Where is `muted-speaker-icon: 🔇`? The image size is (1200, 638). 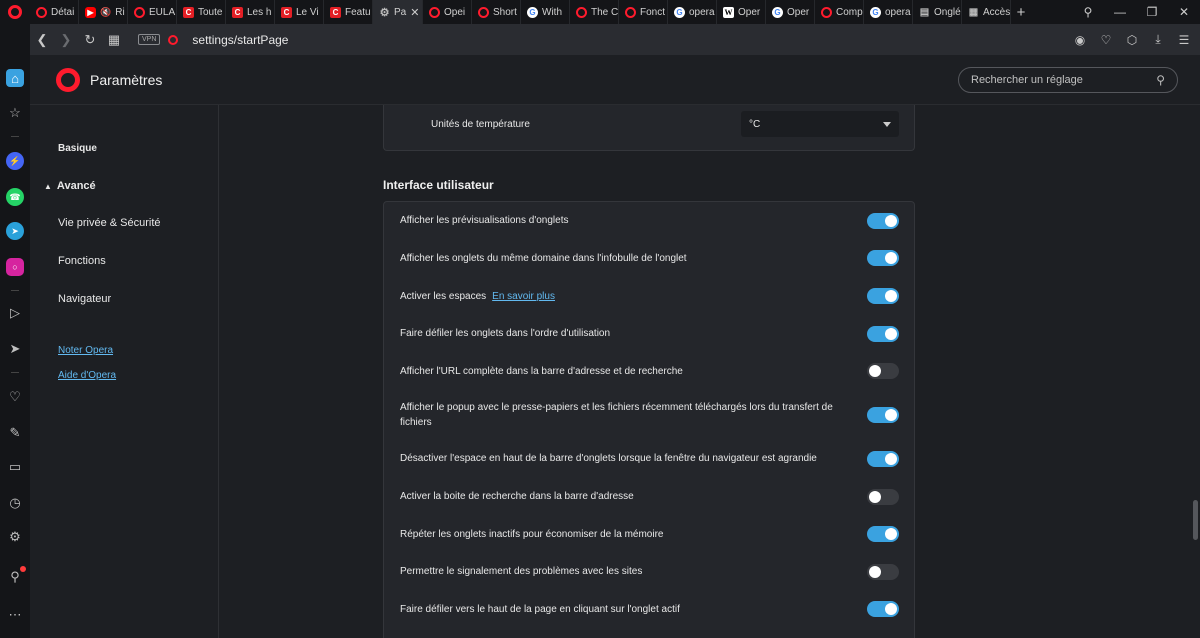
muted-speaker-icon: 🔇 is located at coordinates (105, 12).